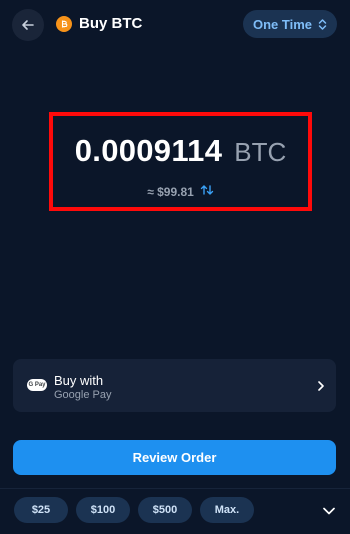 The image size is (350, 534). What do you see at coordinates (83, 395) in the screenshot?
I see `payment-method-name: Google Pay` at bounding box center [83, 395].